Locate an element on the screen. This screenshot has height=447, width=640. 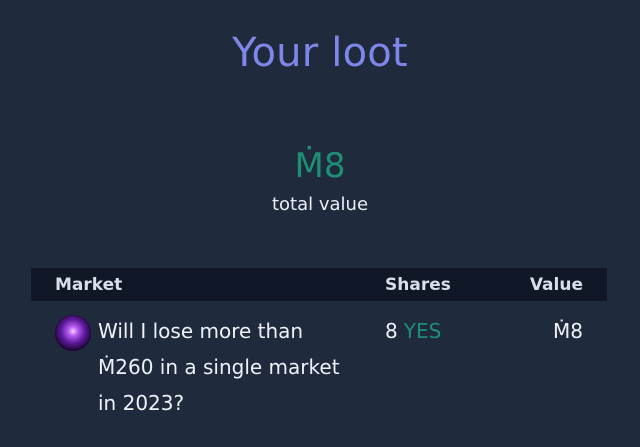
total-value-label: total value is located at coordinates (320, 204).